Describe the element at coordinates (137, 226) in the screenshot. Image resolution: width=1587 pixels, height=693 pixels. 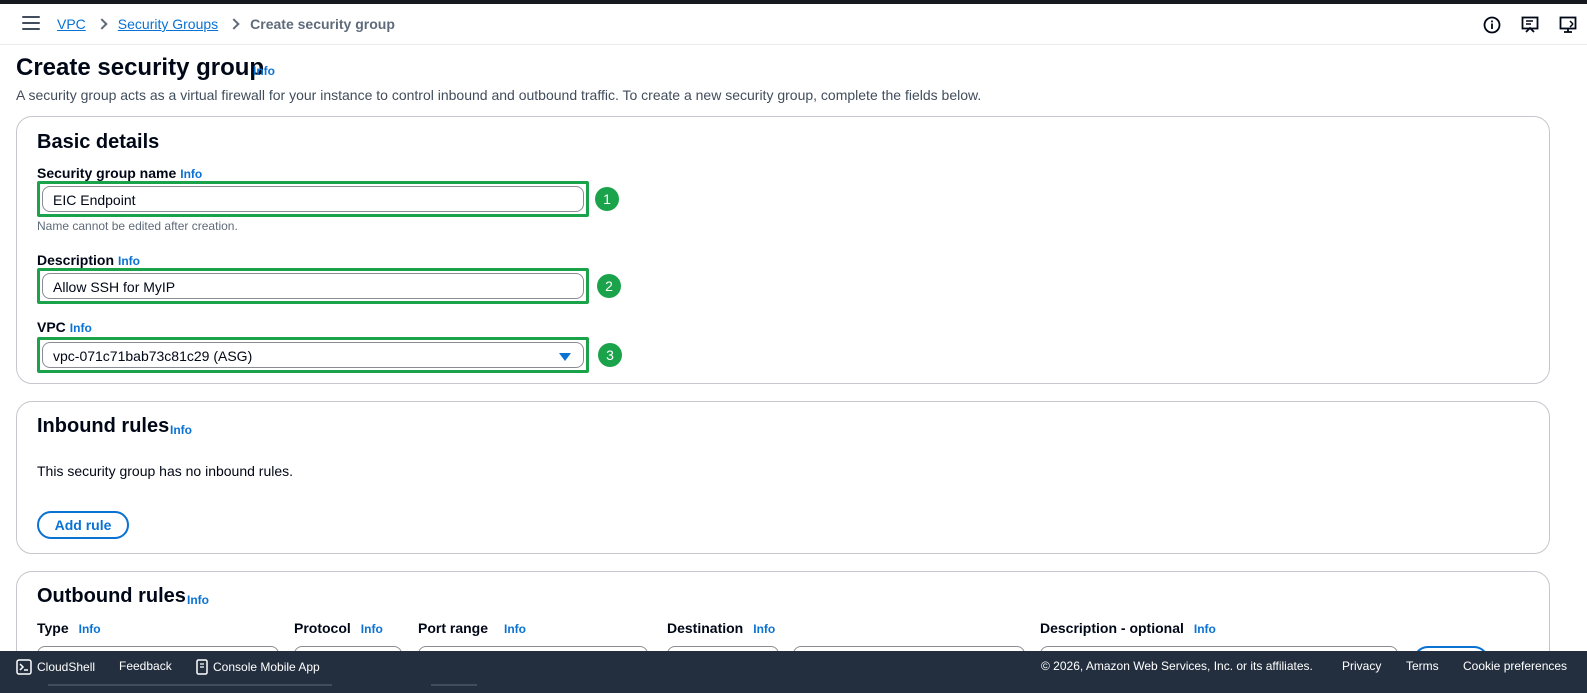
I see `security-group-name-hint: Name cannot be edited after creation.` at that location.